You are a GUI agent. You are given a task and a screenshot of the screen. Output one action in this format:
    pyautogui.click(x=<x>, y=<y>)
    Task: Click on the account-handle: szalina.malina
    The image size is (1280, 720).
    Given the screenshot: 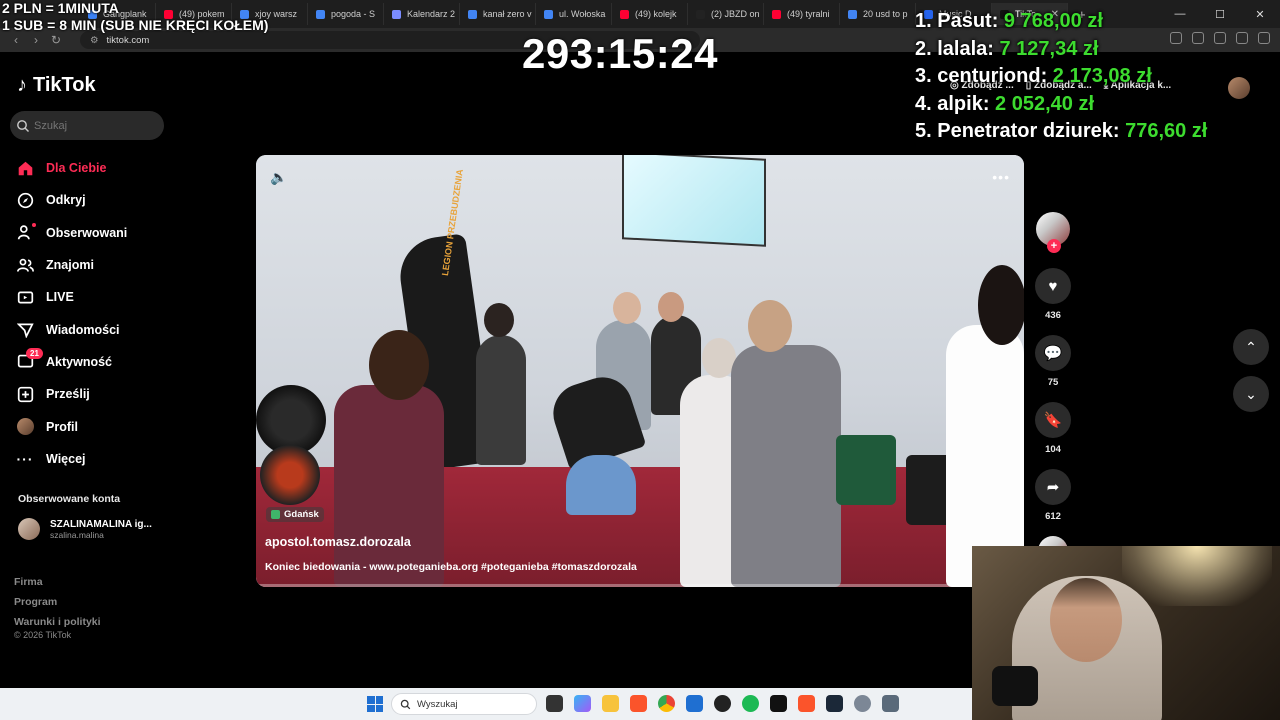 What is the action you would take?
    pyautogui.click(x=77, y=534)
    